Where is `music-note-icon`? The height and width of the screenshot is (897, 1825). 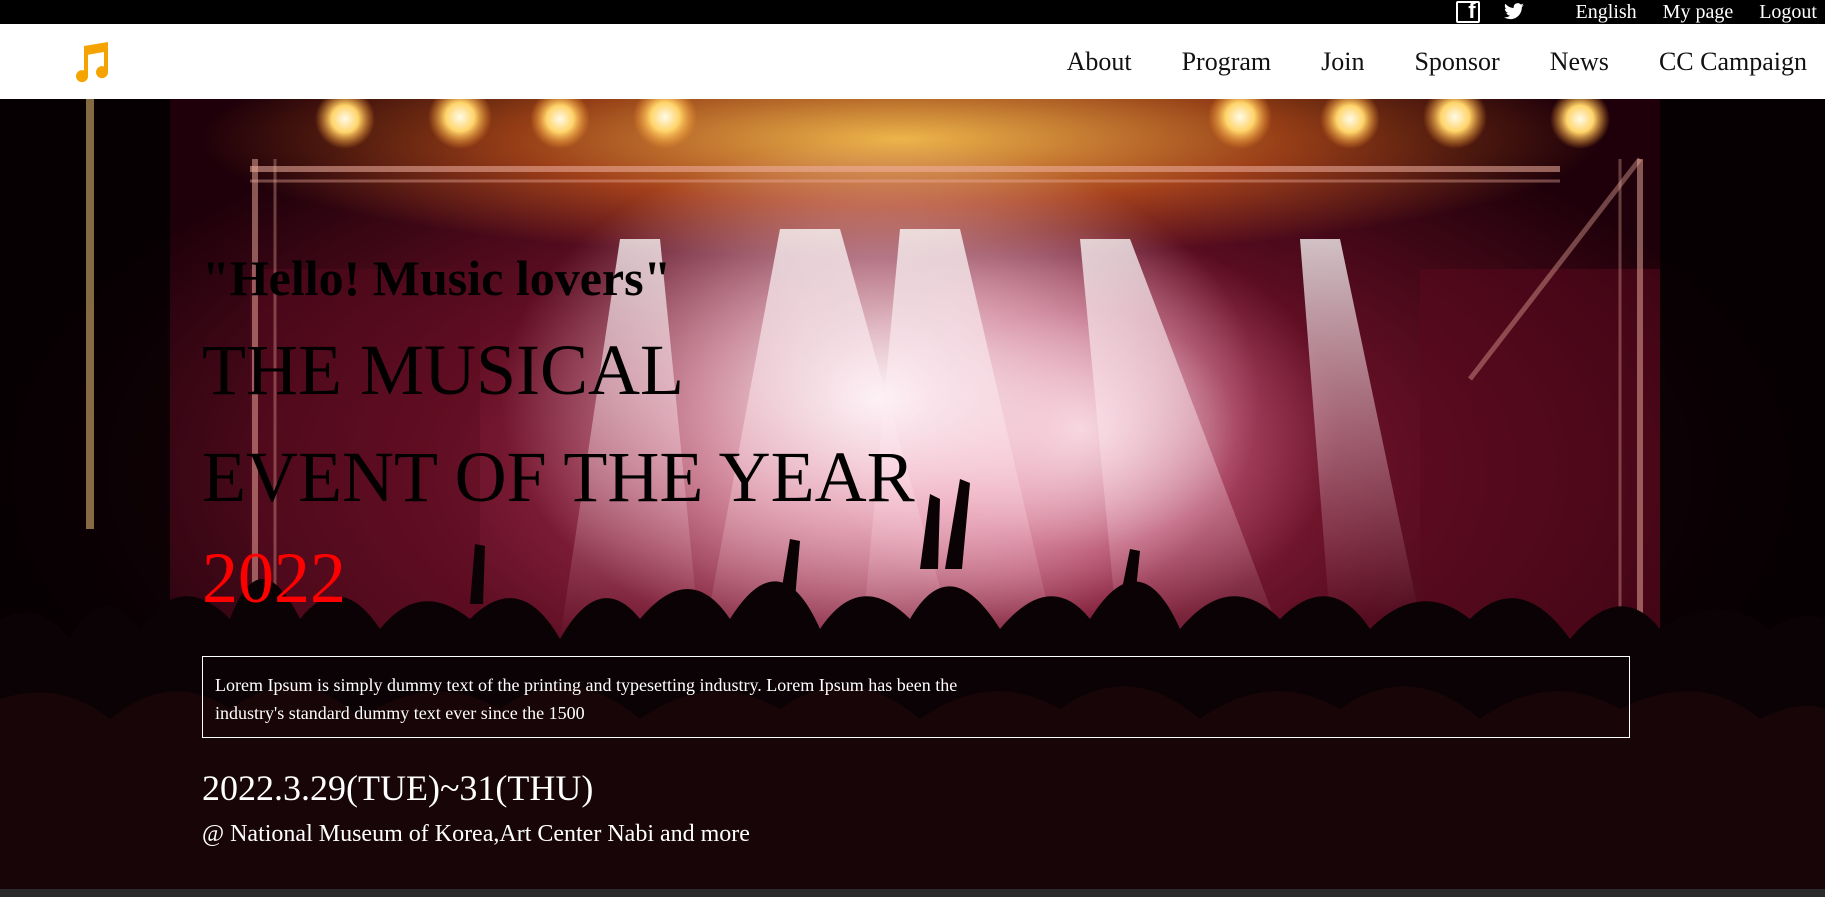
music-note-icon is located at coordinates (92, 62).